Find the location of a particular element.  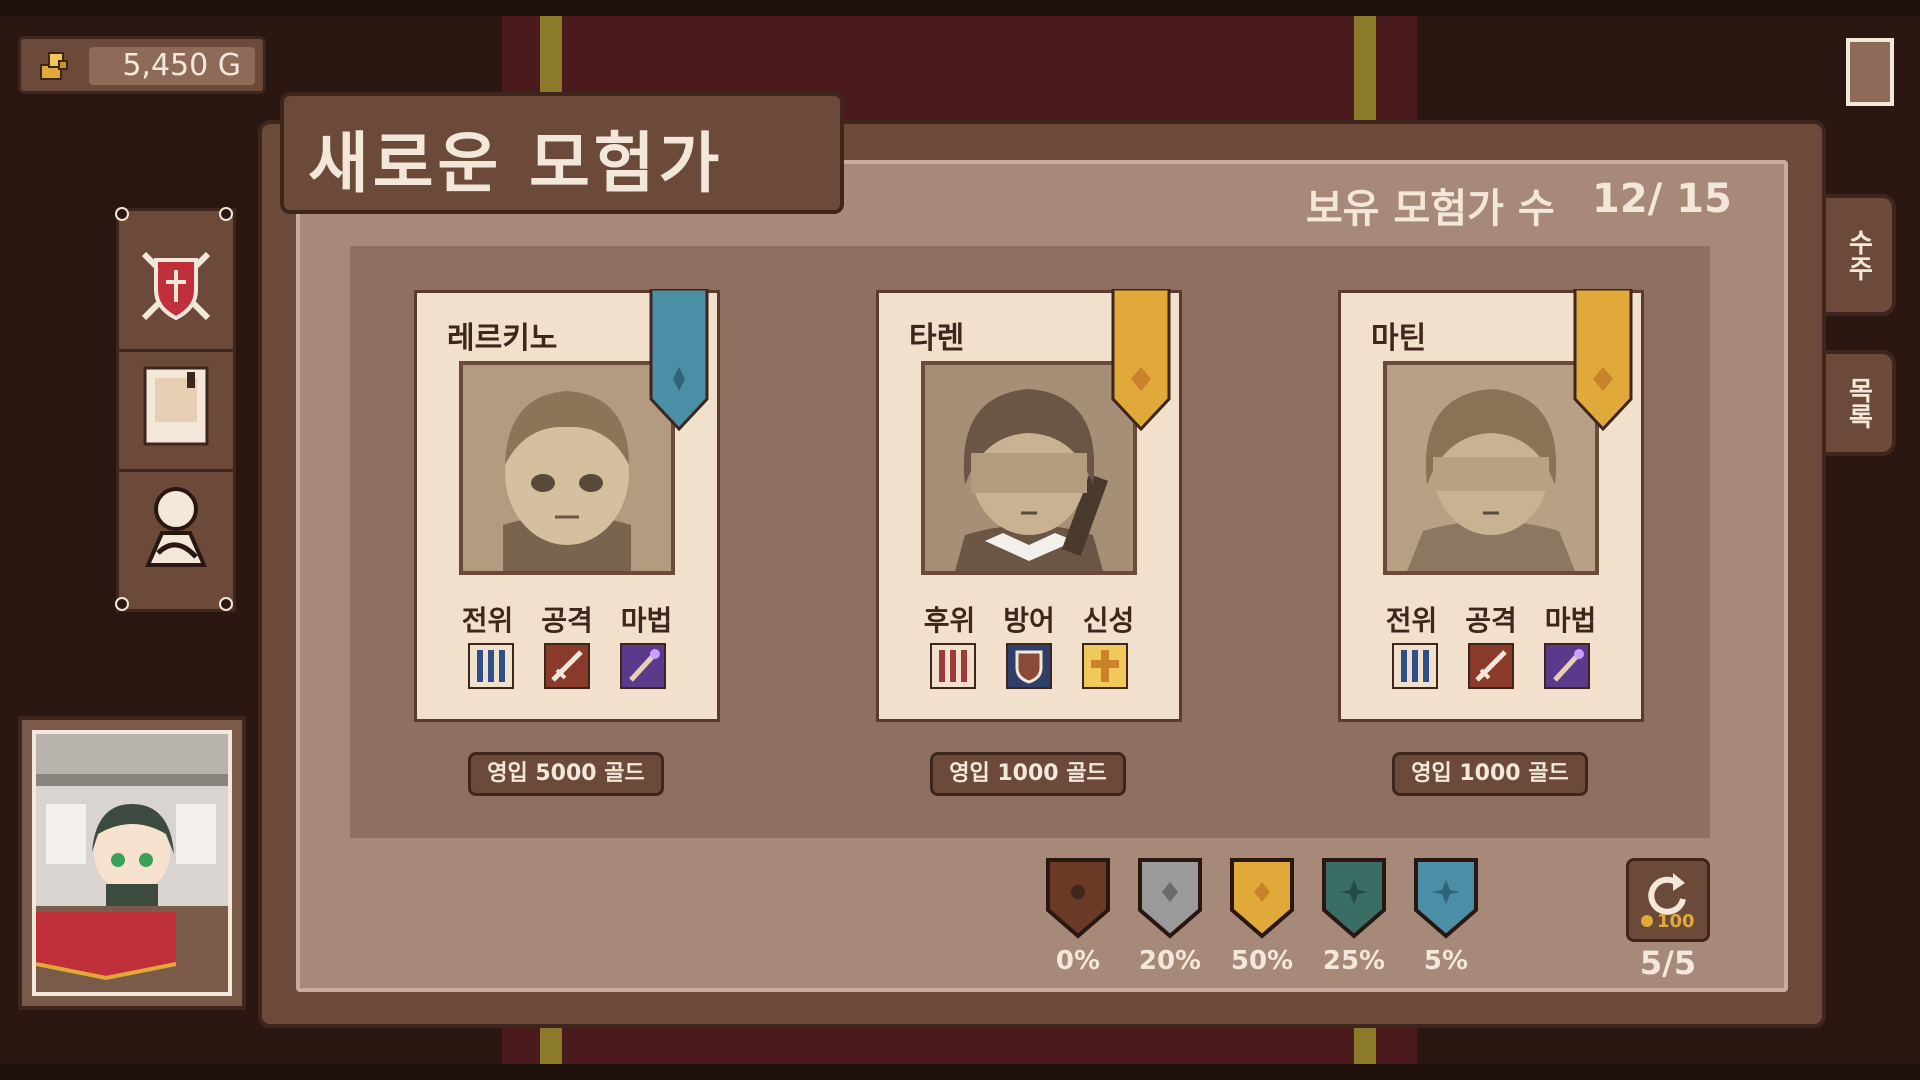

guild-shield-icon is located at coordinates (176, 288).